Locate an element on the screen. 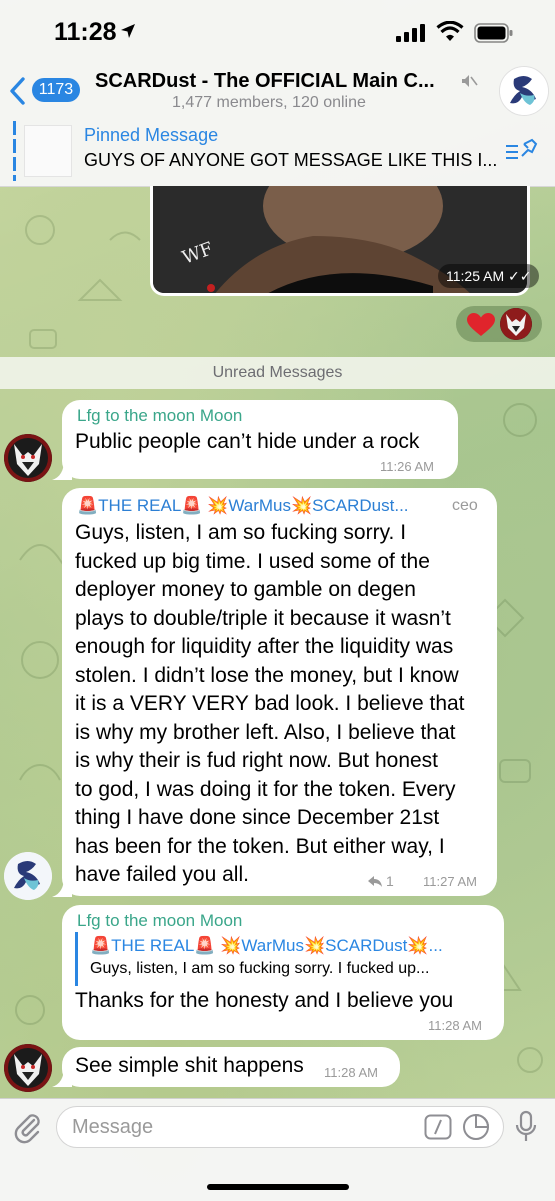 This screenshot has height=1201, width=555. message-line: have failed you all. is located at coordinates (162, 874).